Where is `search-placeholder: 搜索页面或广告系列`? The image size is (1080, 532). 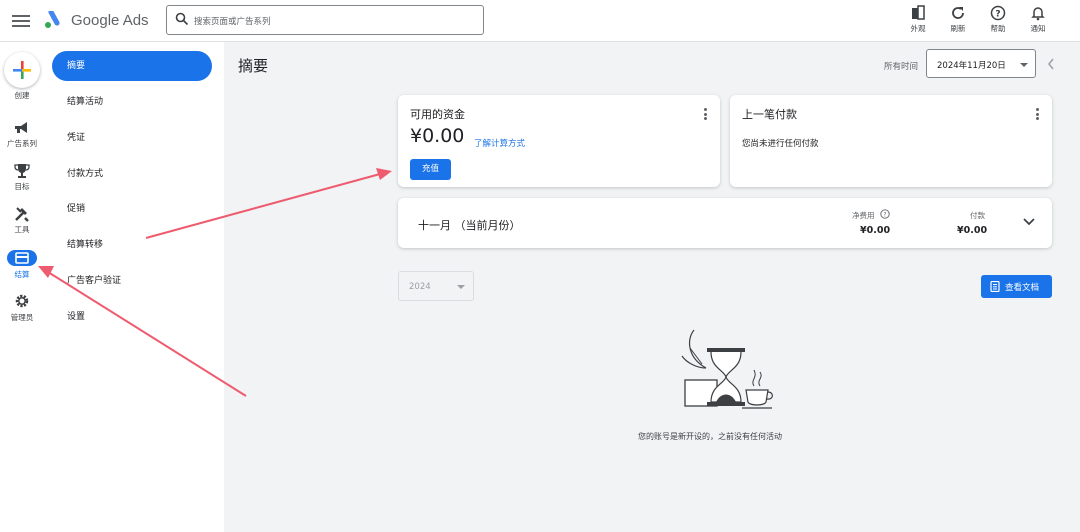 search-placeholder: 搜索页面或广告系列 is located at coordinates (232, 22).